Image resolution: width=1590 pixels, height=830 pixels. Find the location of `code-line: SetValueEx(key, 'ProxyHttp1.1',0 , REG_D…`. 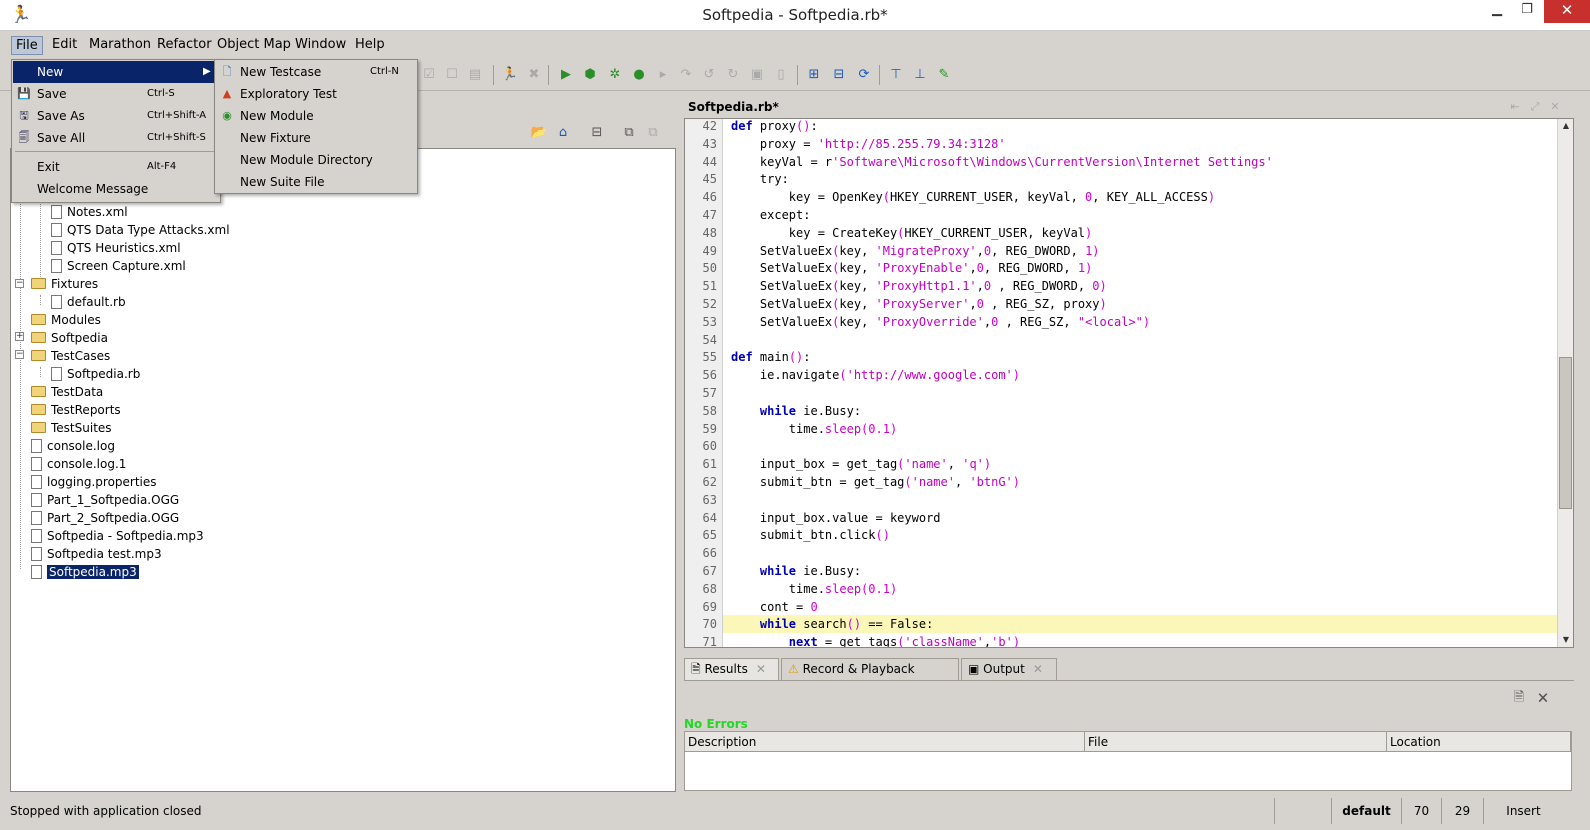

code-line: SetValueEx(key, 'ProxyHttp1.1',0 , REG_D… is located at coordinates (919, 286).